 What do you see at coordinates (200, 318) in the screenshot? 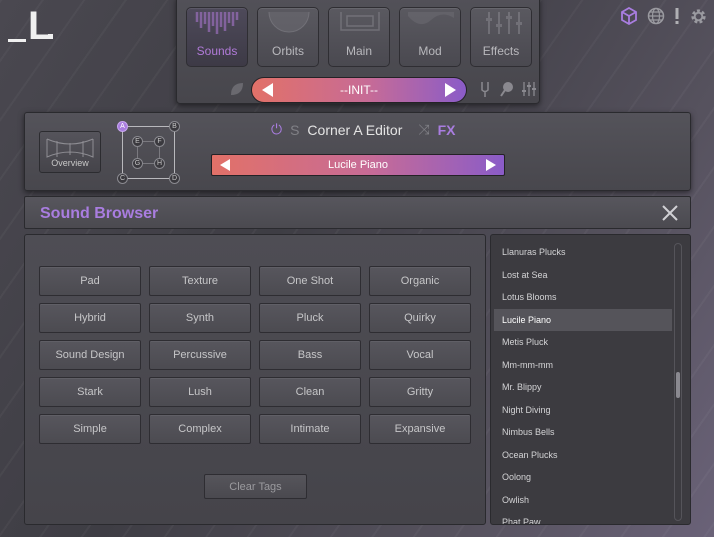
I see `tag-button: Synth` at bounding box center [200, 318].